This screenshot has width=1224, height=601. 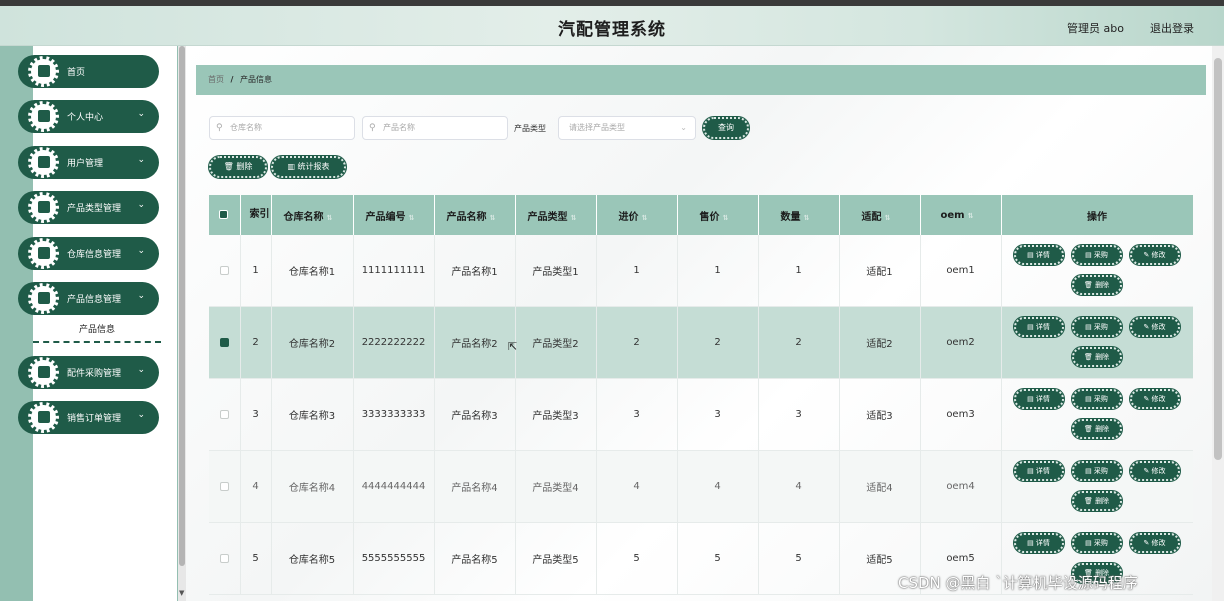 I want to click on app-header: 汽配管理系统 管理员 abo 退出登录, so click(x=612, y=26).